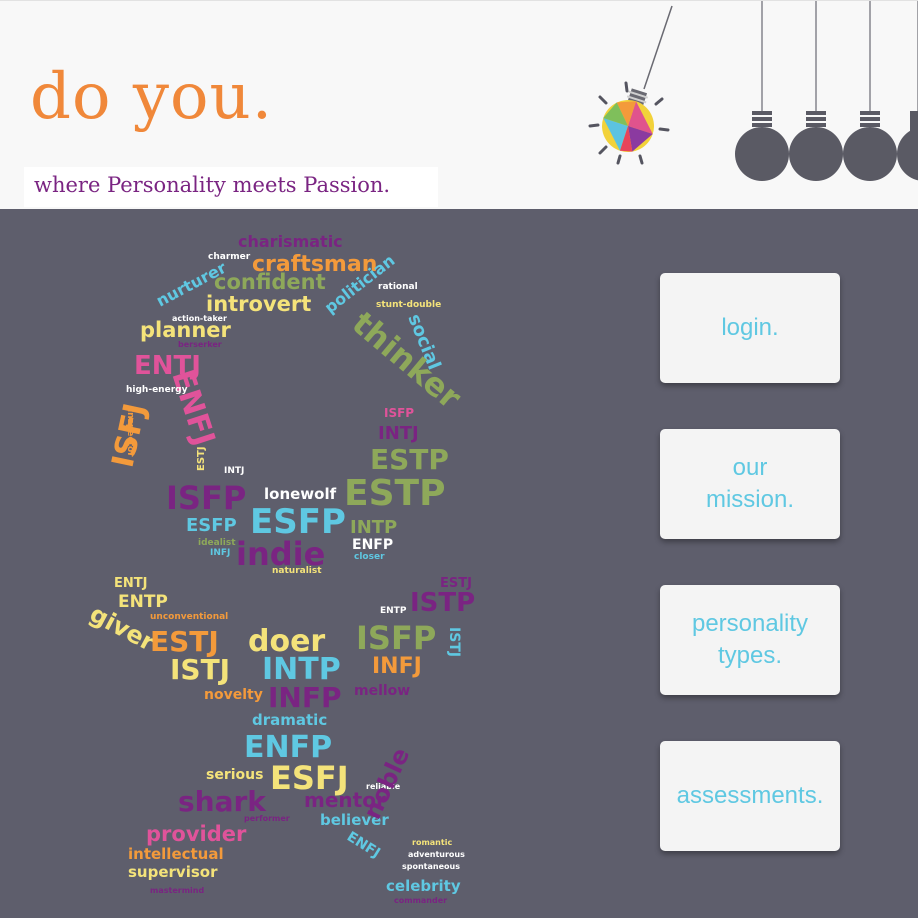 This screenshot has height=918, width=918. Describe the element at coordinates (398, 287) in the screenshot. I see `word-cloud-word: rational` at that location.